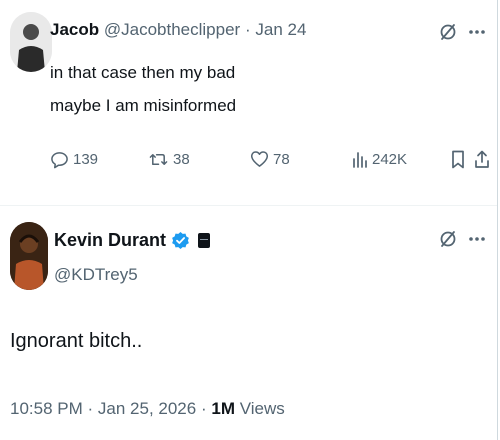 This screenshot has height=440, width=500. Describe the element at coordinates (360, 159) in the screenshot. I see `views-icon` at that location.